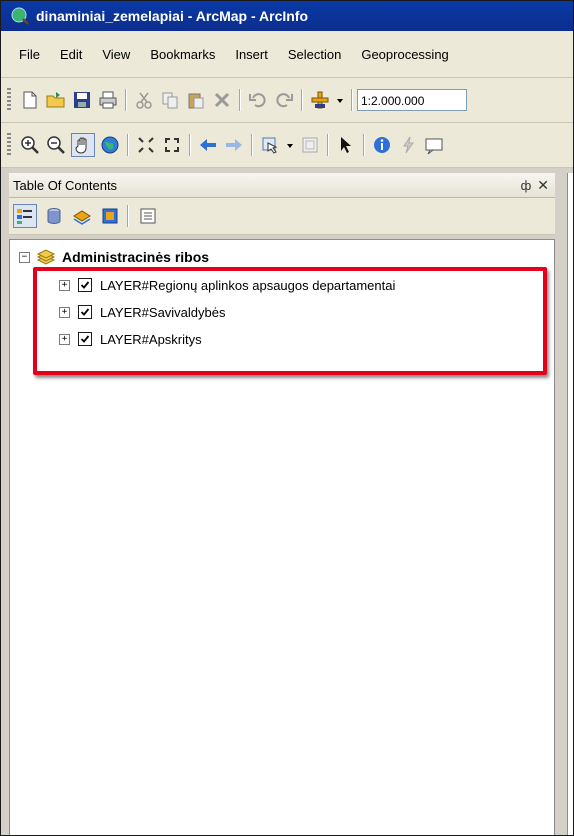 This screenshot has width=574, height=836. I want to click on fixed-zoom-in-icon, so click(146, 145).